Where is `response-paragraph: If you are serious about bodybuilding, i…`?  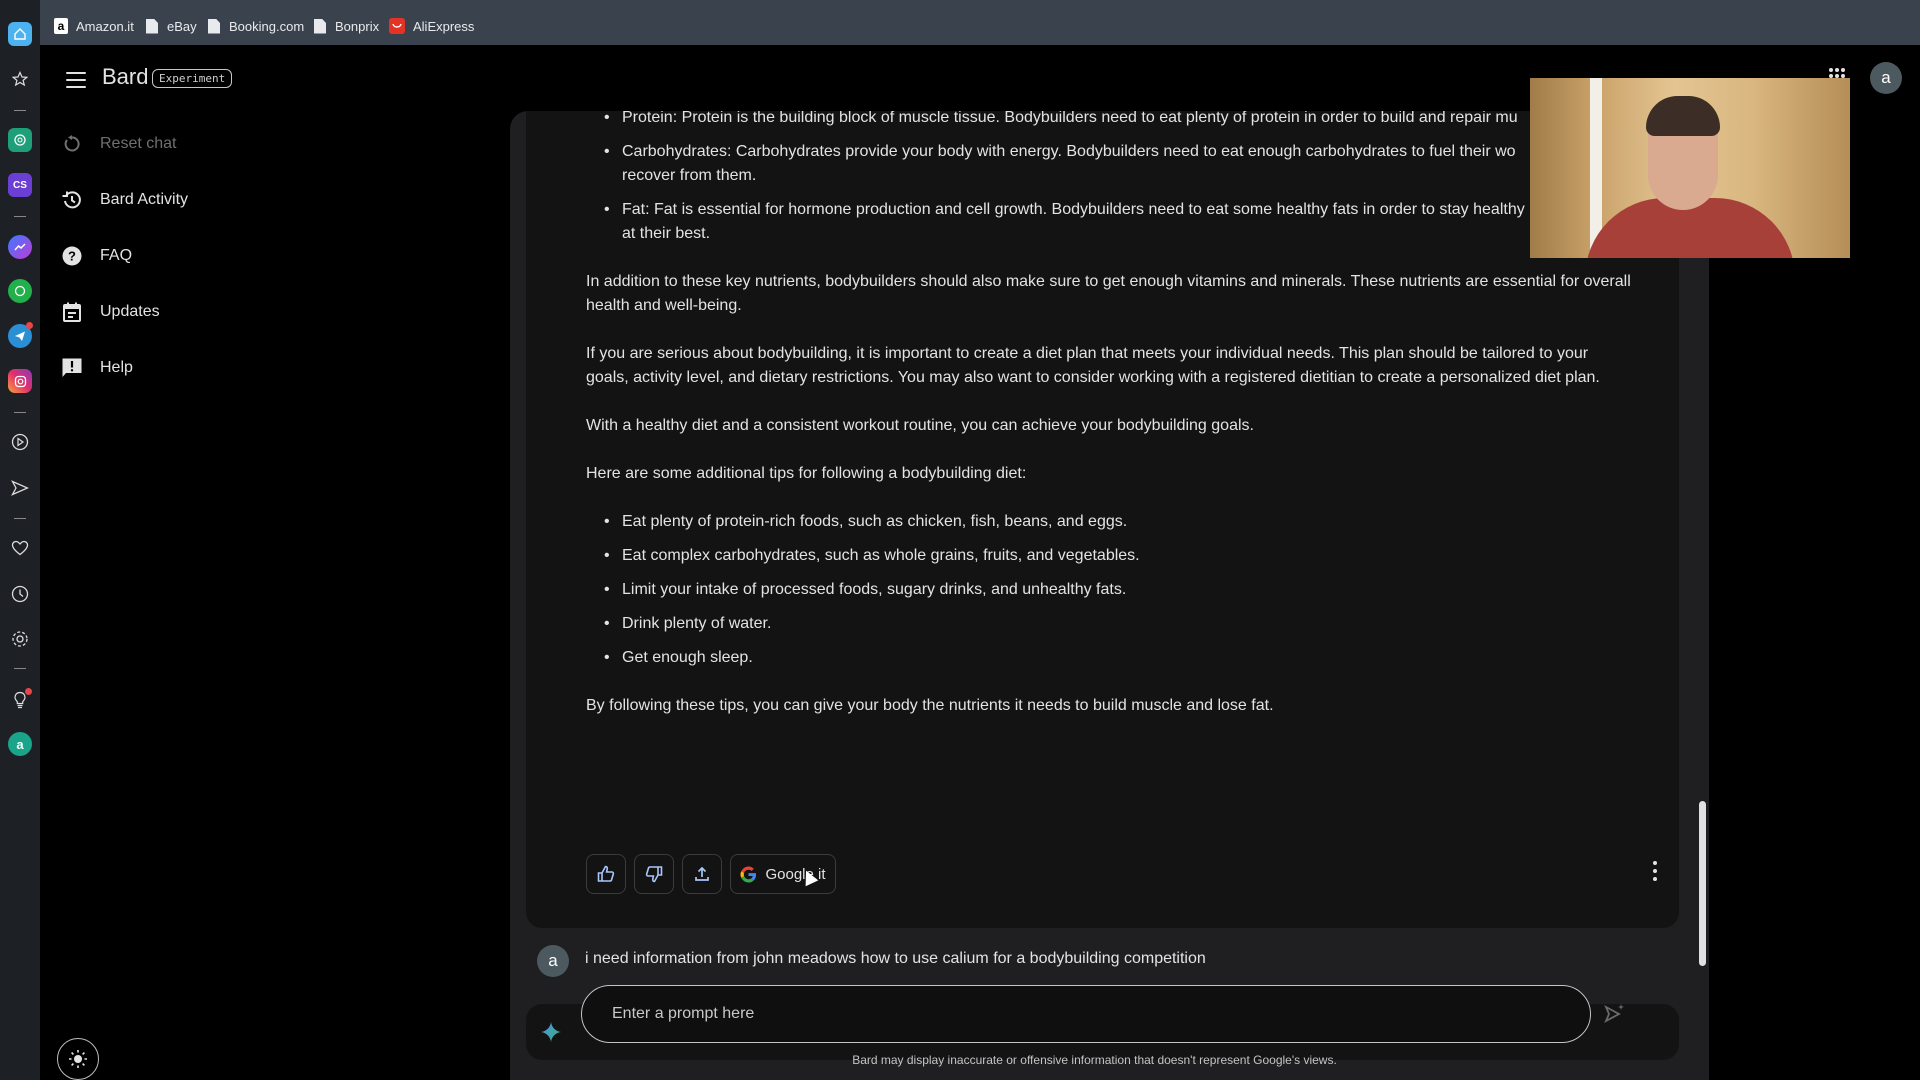
response-paragraph: If you are serious about bodybuilding, i… is located at coordinates (1087, 353).